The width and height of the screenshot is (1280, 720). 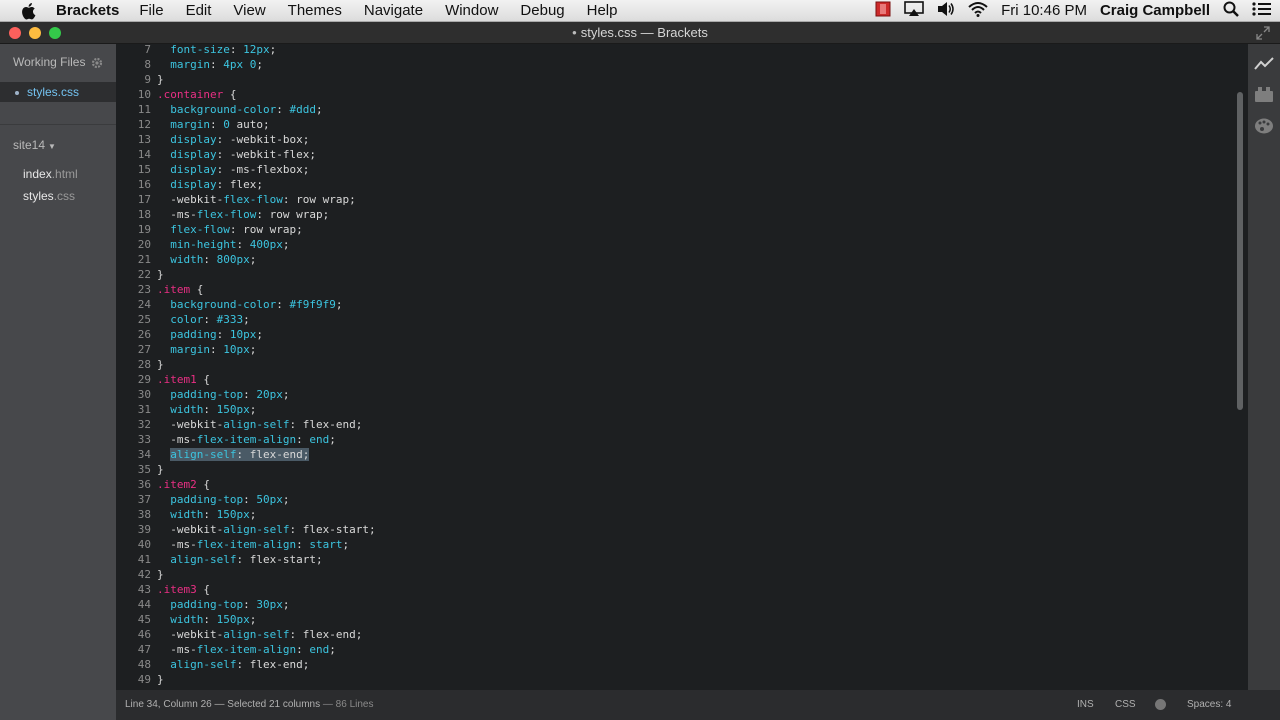 I want to click on code-line: 11 background-color: #ddd;, so click(x=674, y=109).